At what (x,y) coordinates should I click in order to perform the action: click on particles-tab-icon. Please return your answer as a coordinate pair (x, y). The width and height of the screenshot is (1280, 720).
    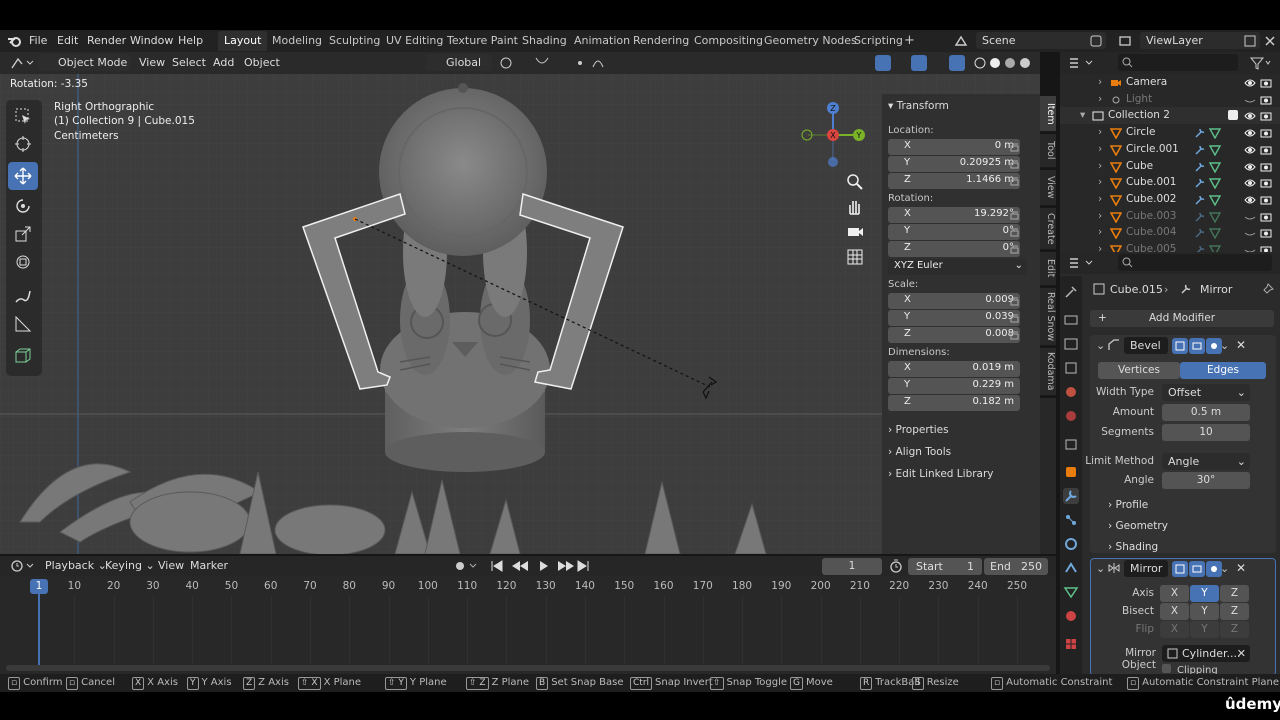
    Looking at the image, I should click on (1071, 520).